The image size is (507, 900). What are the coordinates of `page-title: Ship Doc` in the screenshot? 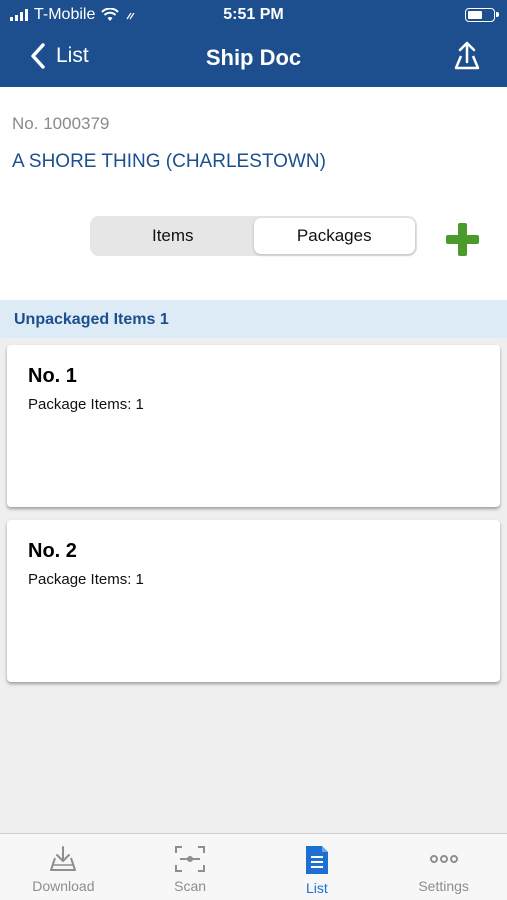 It's located at (253, 57).